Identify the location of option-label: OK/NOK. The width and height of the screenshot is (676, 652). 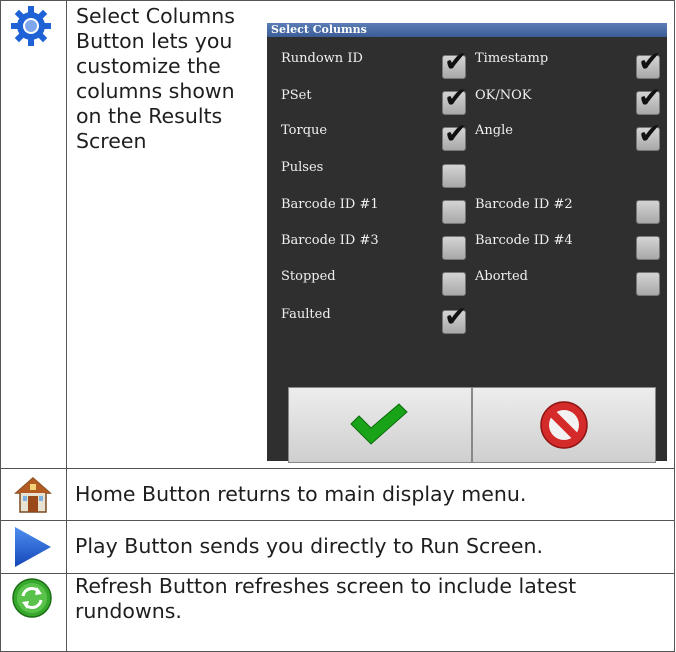
(503, 95).